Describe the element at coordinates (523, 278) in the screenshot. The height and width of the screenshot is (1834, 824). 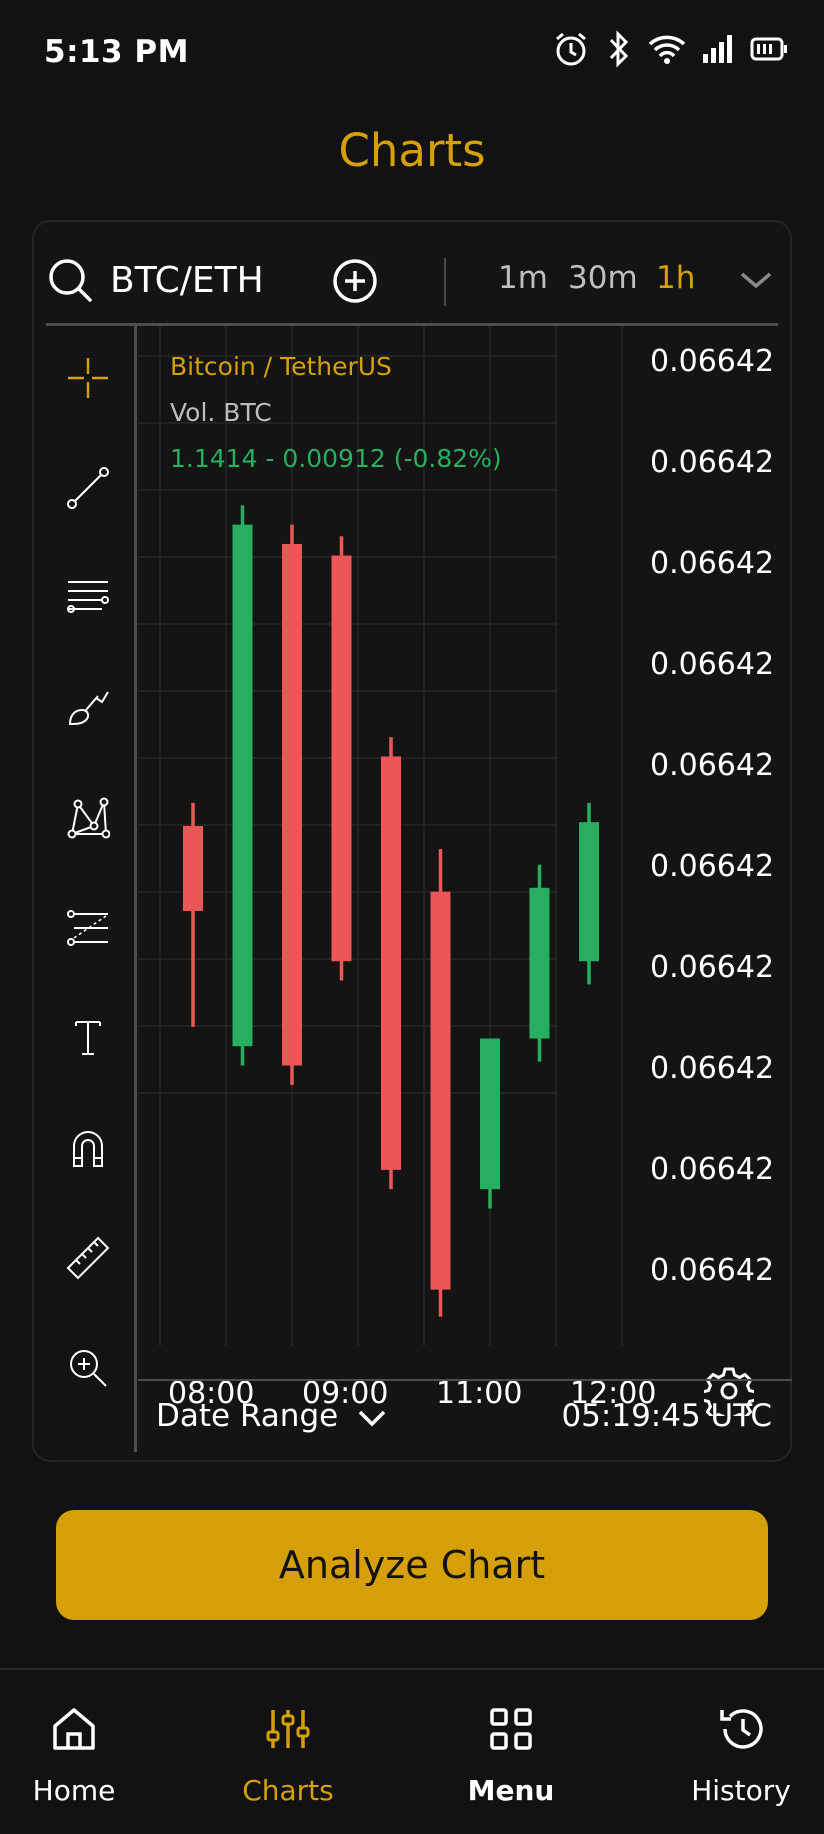
I see `timeframe-1m: 1m` at that location.